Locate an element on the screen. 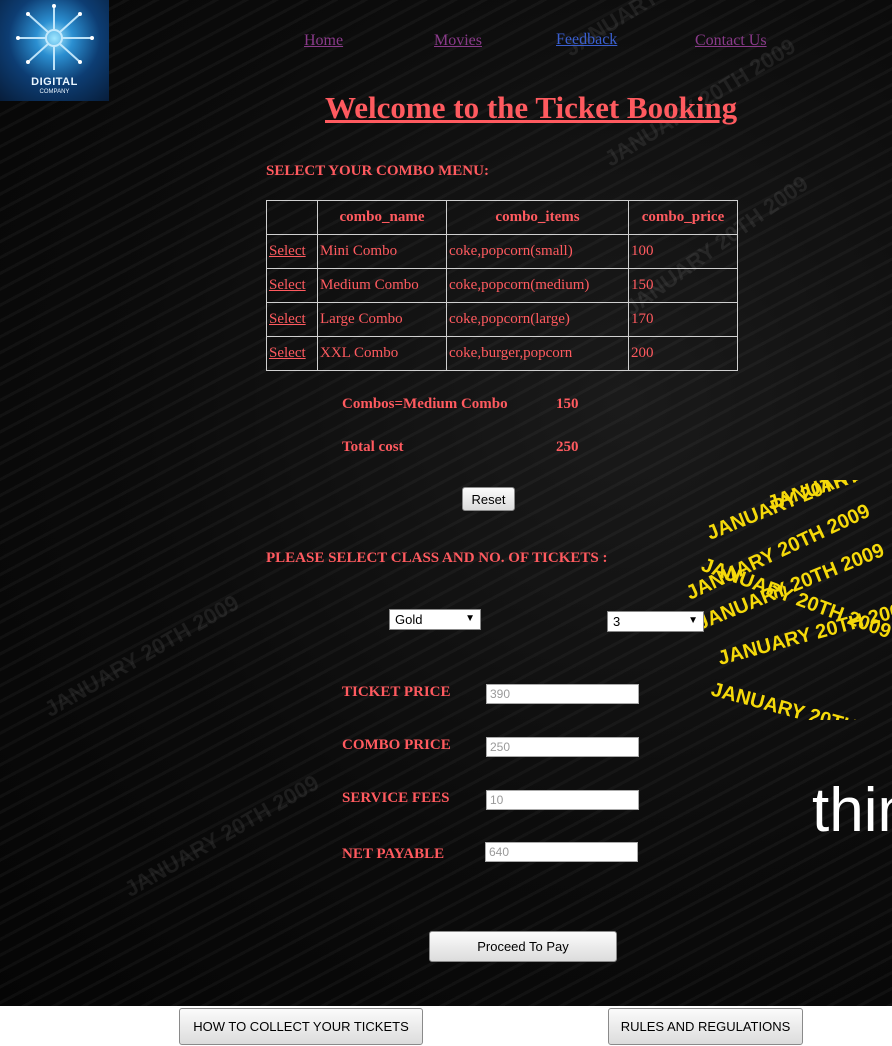  combo-price-label: COMBO PRICE is located at coordinates (396, 745).